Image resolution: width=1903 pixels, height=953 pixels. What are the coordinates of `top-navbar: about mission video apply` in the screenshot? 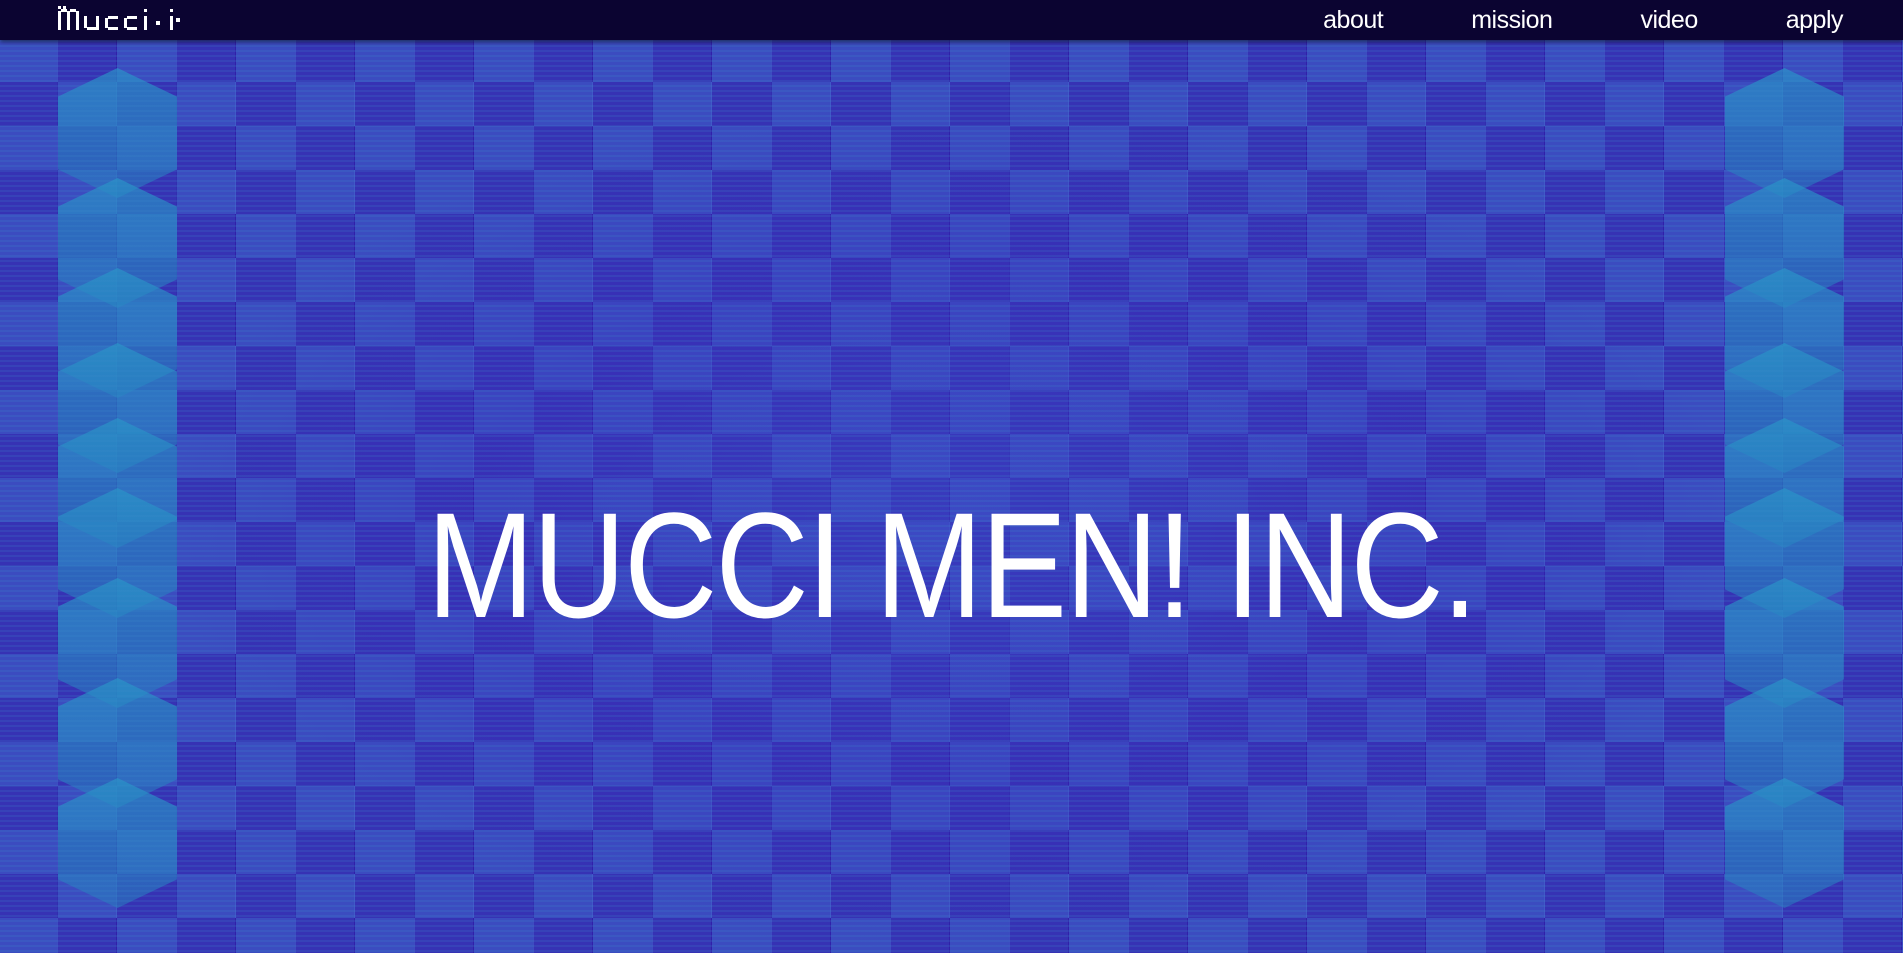 It's located at (951, 20).